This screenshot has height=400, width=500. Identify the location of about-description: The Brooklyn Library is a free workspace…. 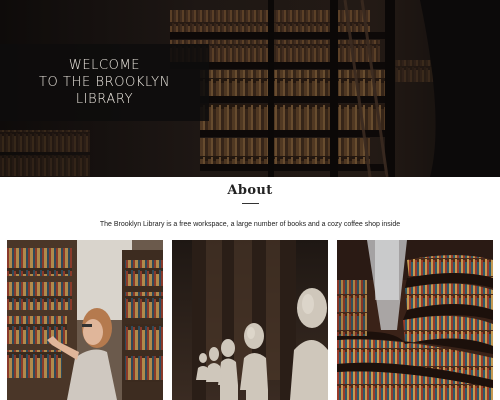
(250, 224).